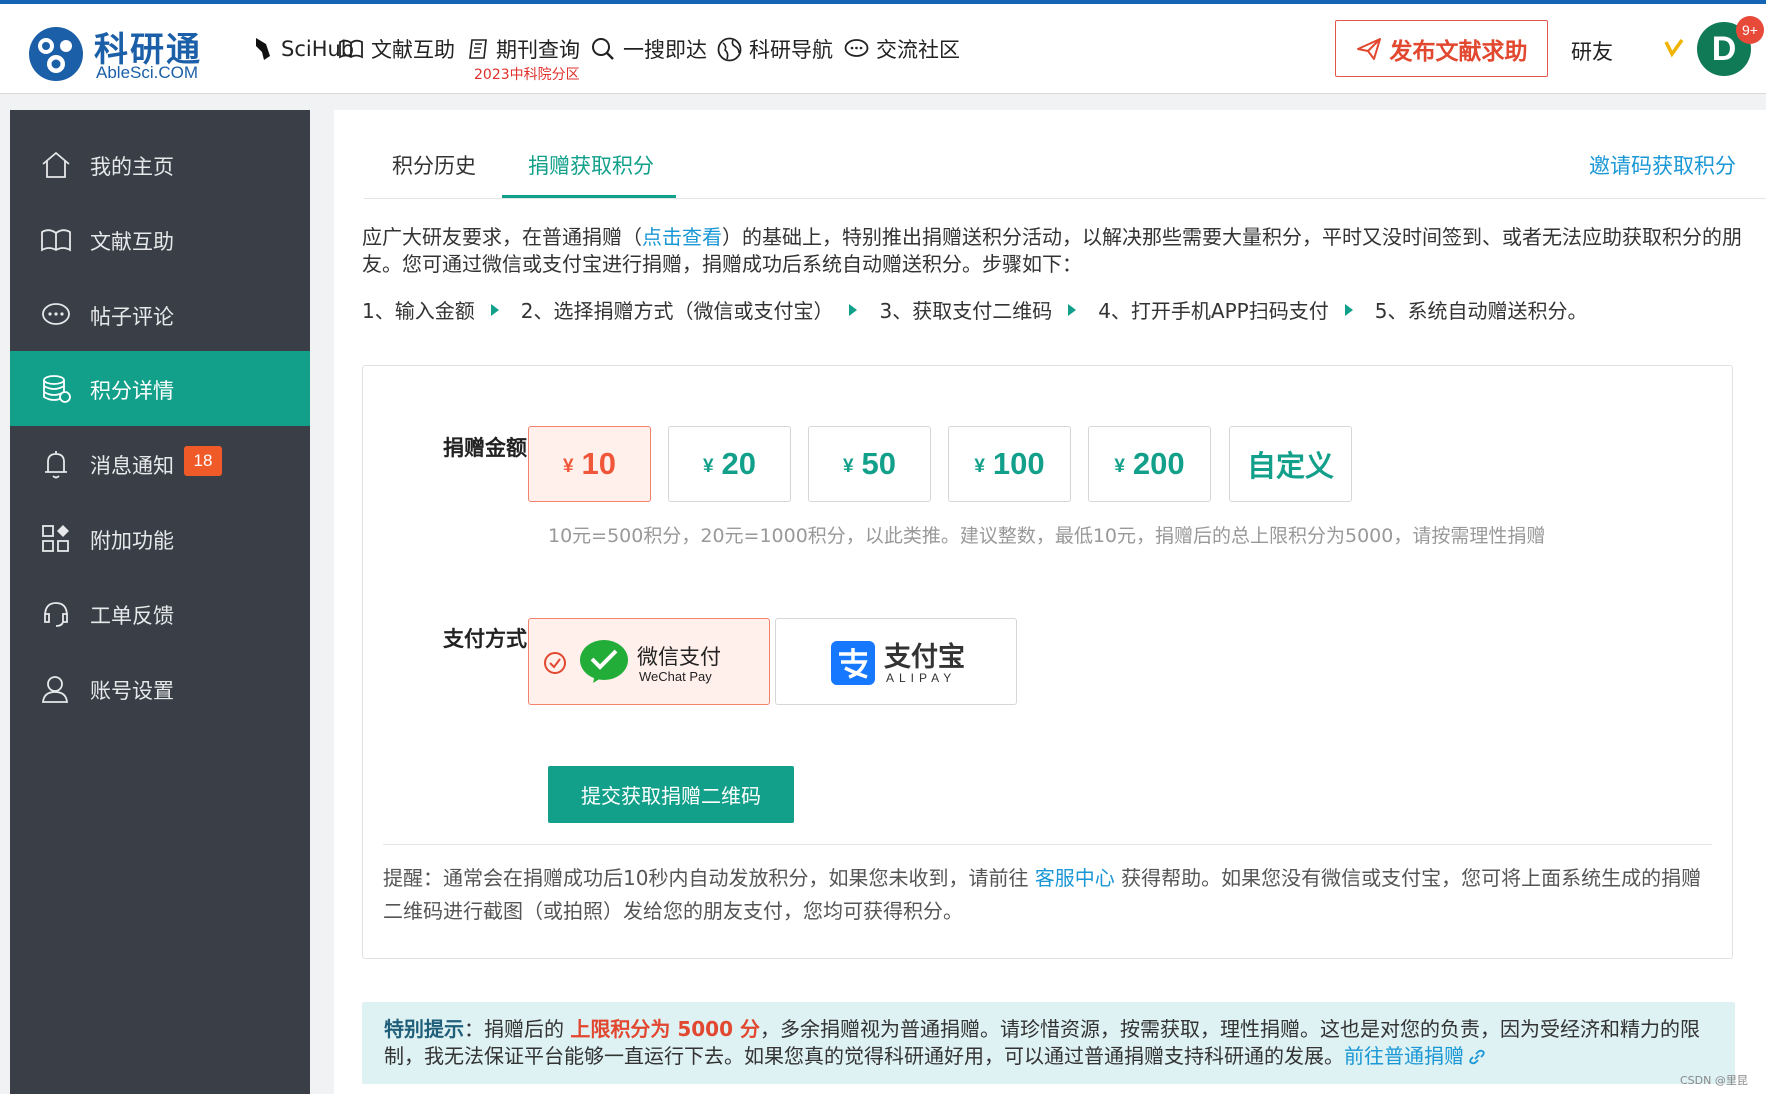  I want to click on amount-option-custom: 自定义, so click(1290, 464).